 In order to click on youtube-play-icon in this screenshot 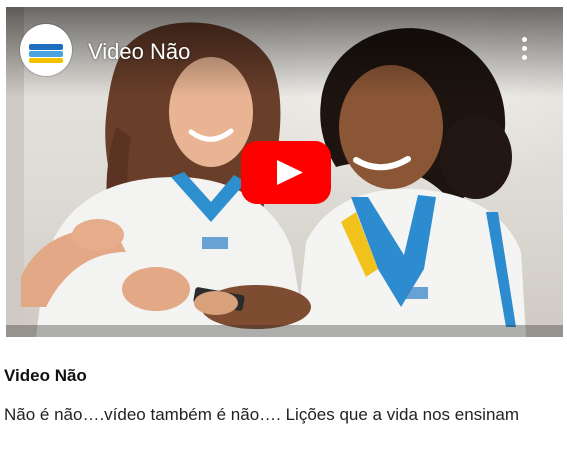, I will do `click(286, 172)`.